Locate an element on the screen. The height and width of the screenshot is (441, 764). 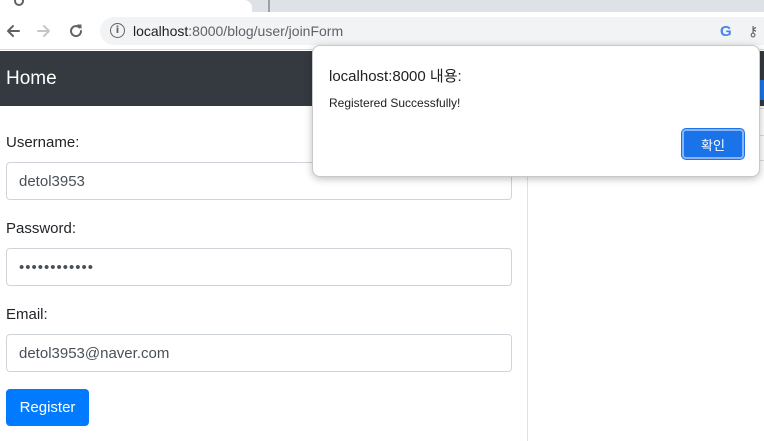
email-label: Email: is located at coordinates (27, 314).